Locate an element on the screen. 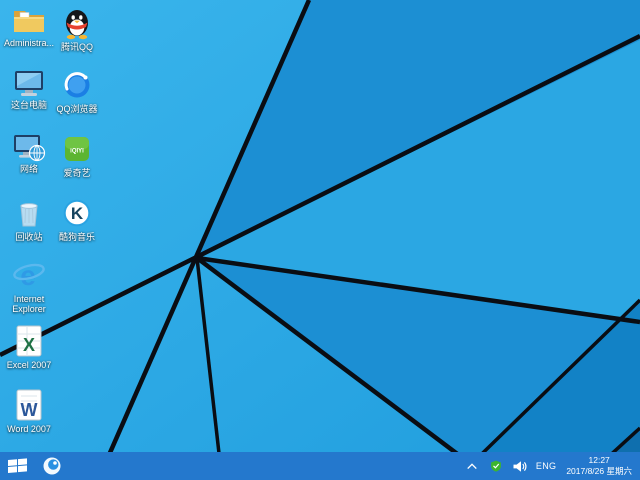  taskbar-clock: 12:27 2017/8/26 星期六 is located at coordinates (599, 466).